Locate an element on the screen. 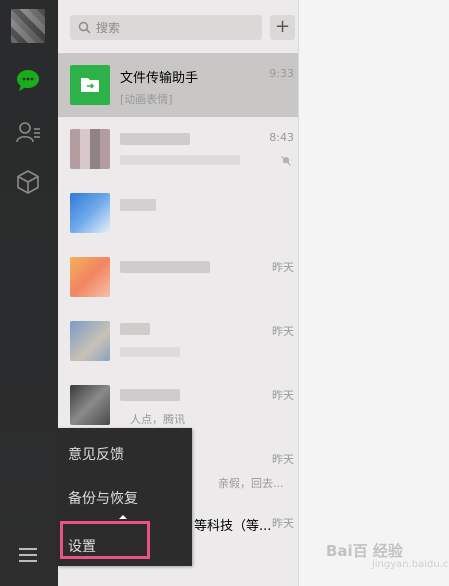 The image size is (449, 586). cursor-caret is located at coordinates (123, 517).